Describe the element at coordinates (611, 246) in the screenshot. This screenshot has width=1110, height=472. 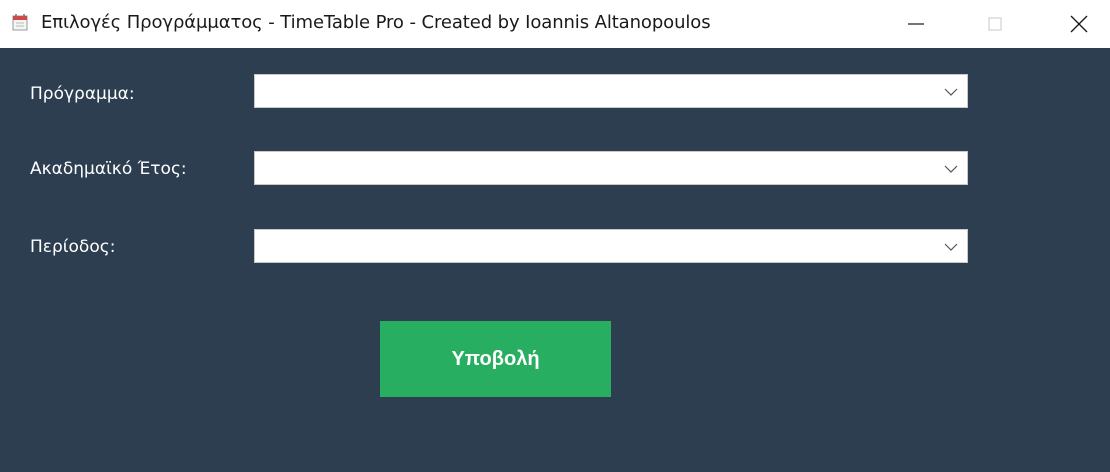
I see `period-select` at that location.